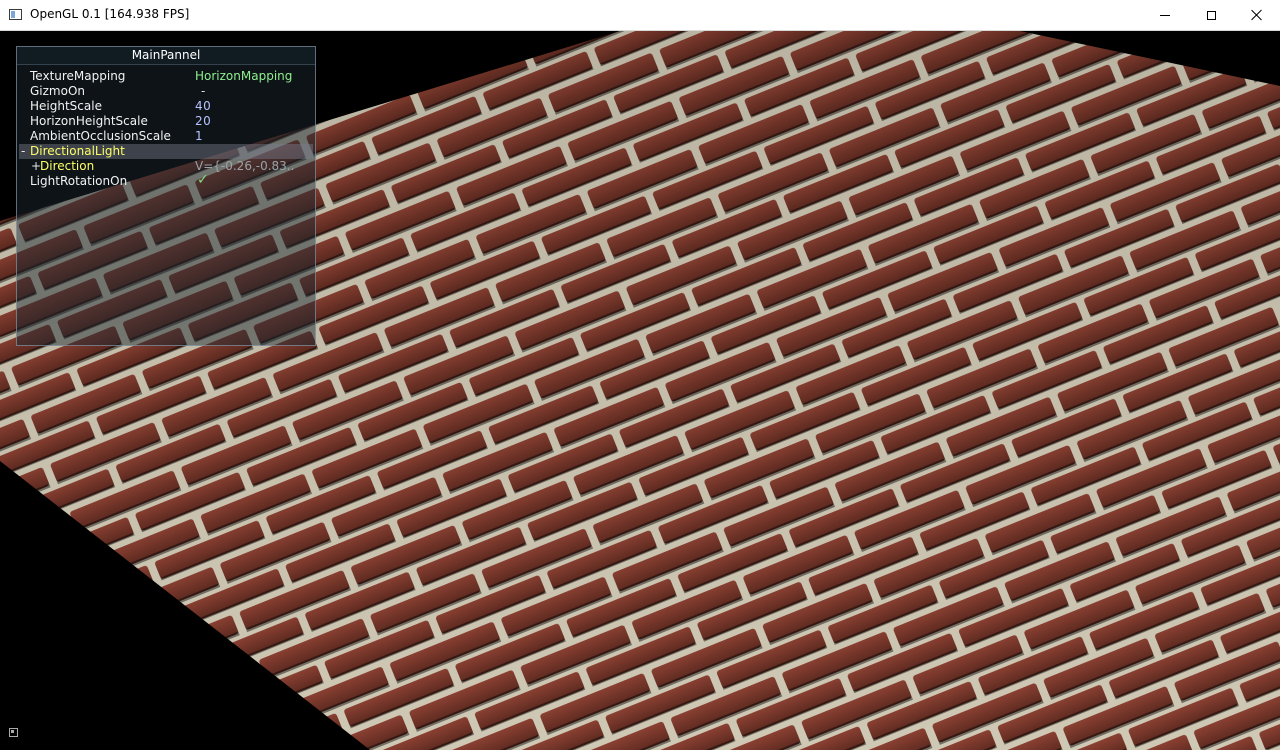  Describe the element at coordinates (199, 136) in the screenshot. I see `ambient-occlusion-scale-input: 1` at that location.